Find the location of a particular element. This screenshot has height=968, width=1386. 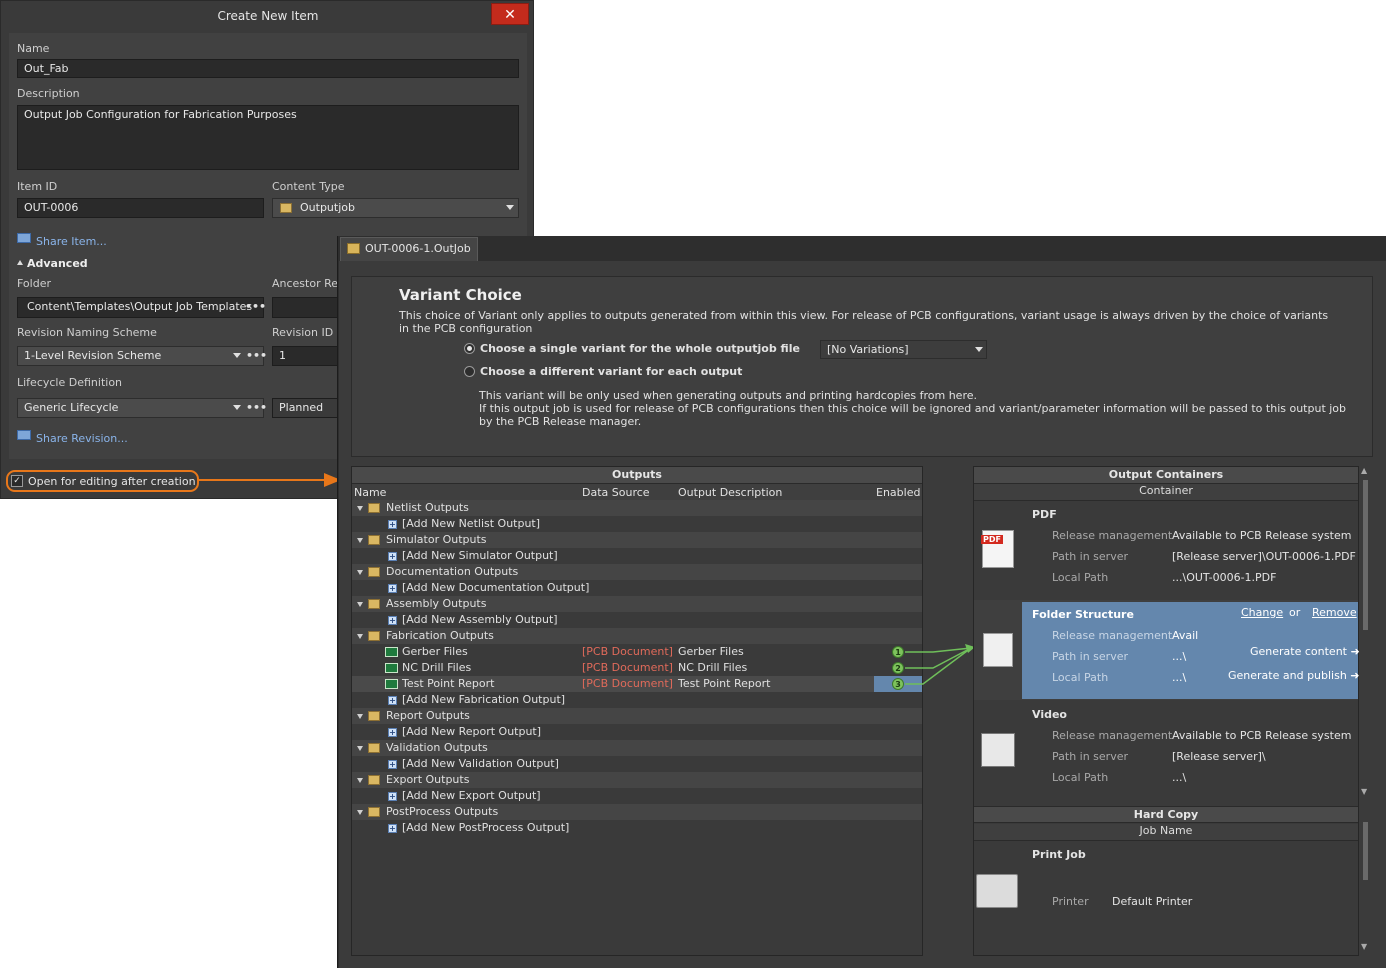

add-output-row: + [Add New Simulator Output] is located at coordinates (637, 556).